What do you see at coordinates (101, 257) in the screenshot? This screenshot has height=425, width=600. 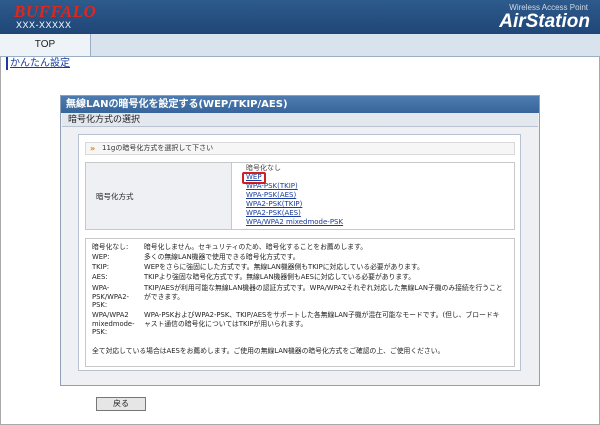 I see `desc-term: WEP:` at bounding box center [101, 257].